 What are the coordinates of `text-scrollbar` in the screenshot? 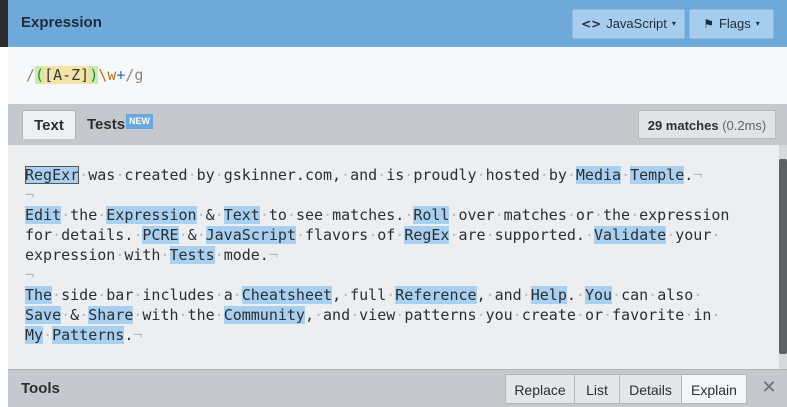 It's located at (783, 257).